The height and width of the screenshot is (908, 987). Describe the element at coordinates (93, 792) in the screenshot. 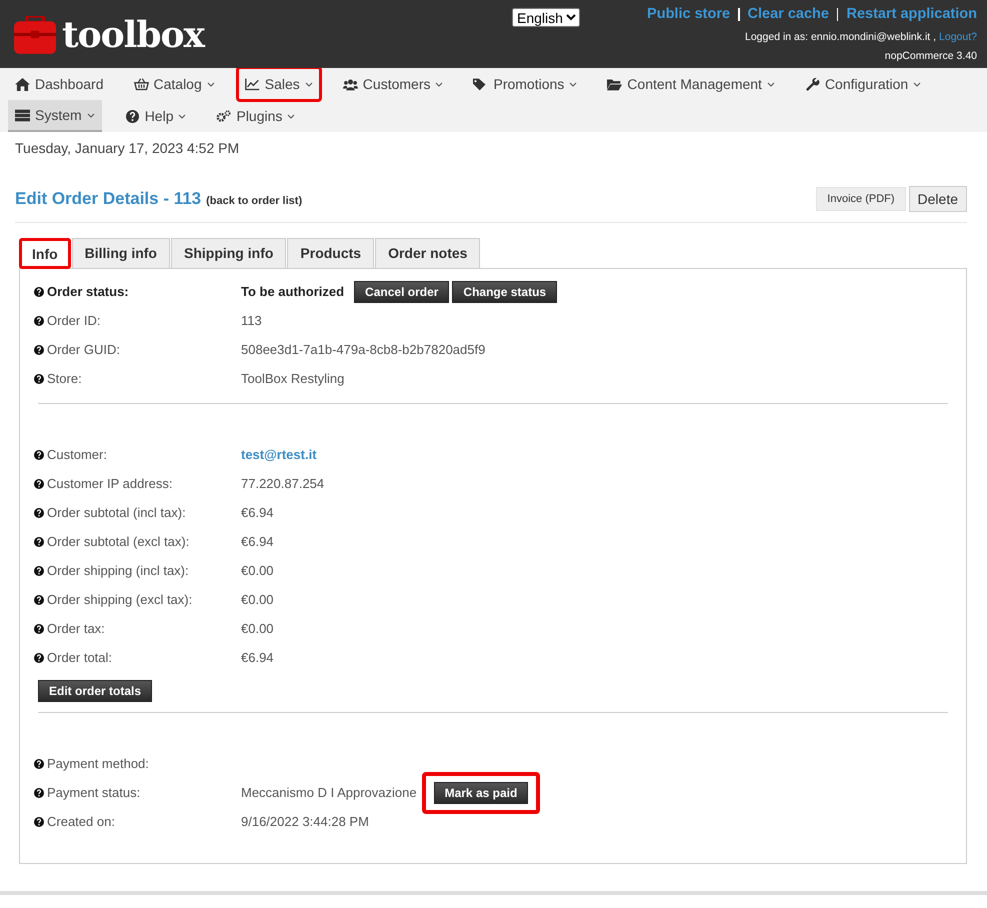

I see `field-label: Payment status:` at that location.